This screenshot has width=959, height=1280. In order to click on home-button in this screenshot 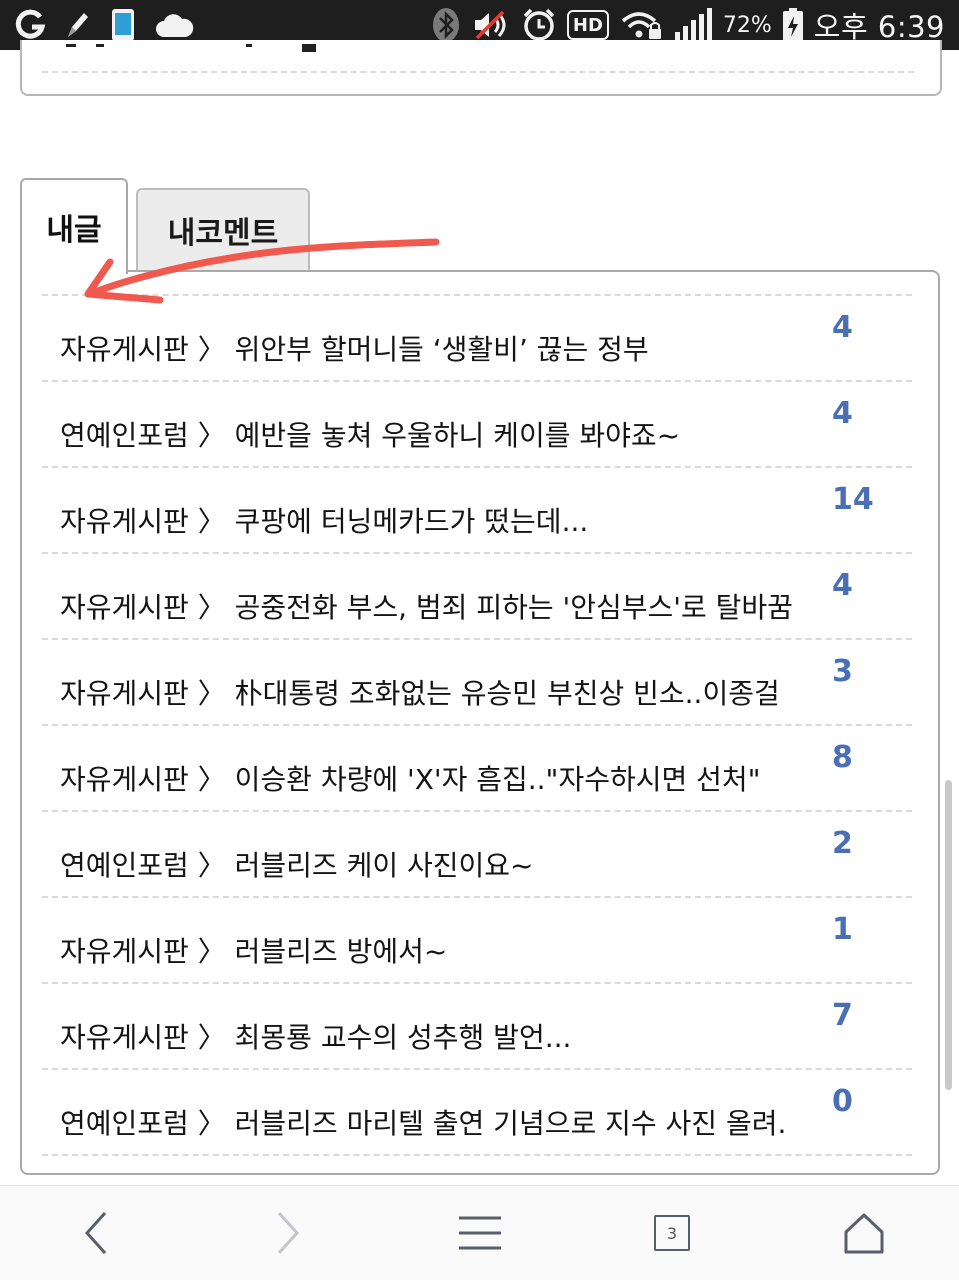, I will do `click(864, 1233)`.